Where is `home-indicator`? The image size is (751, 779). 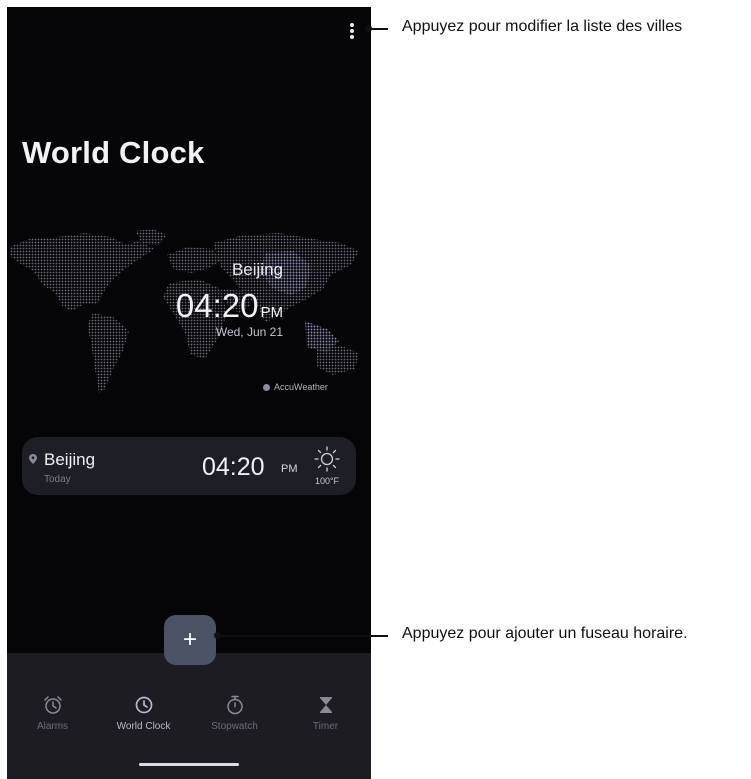
home-indicator is located at coordinates (189, 764).